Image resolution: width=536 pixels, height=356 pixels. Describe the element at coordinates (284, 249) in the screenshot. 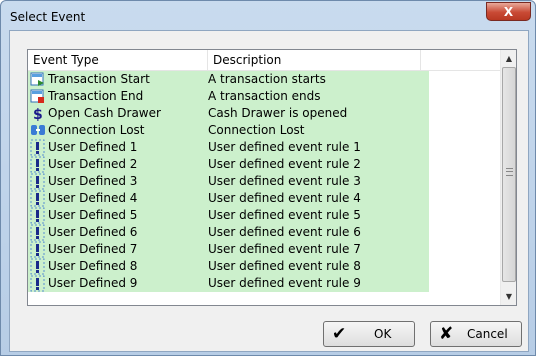

I see `description-cell: User defined event rule 7` at that location.